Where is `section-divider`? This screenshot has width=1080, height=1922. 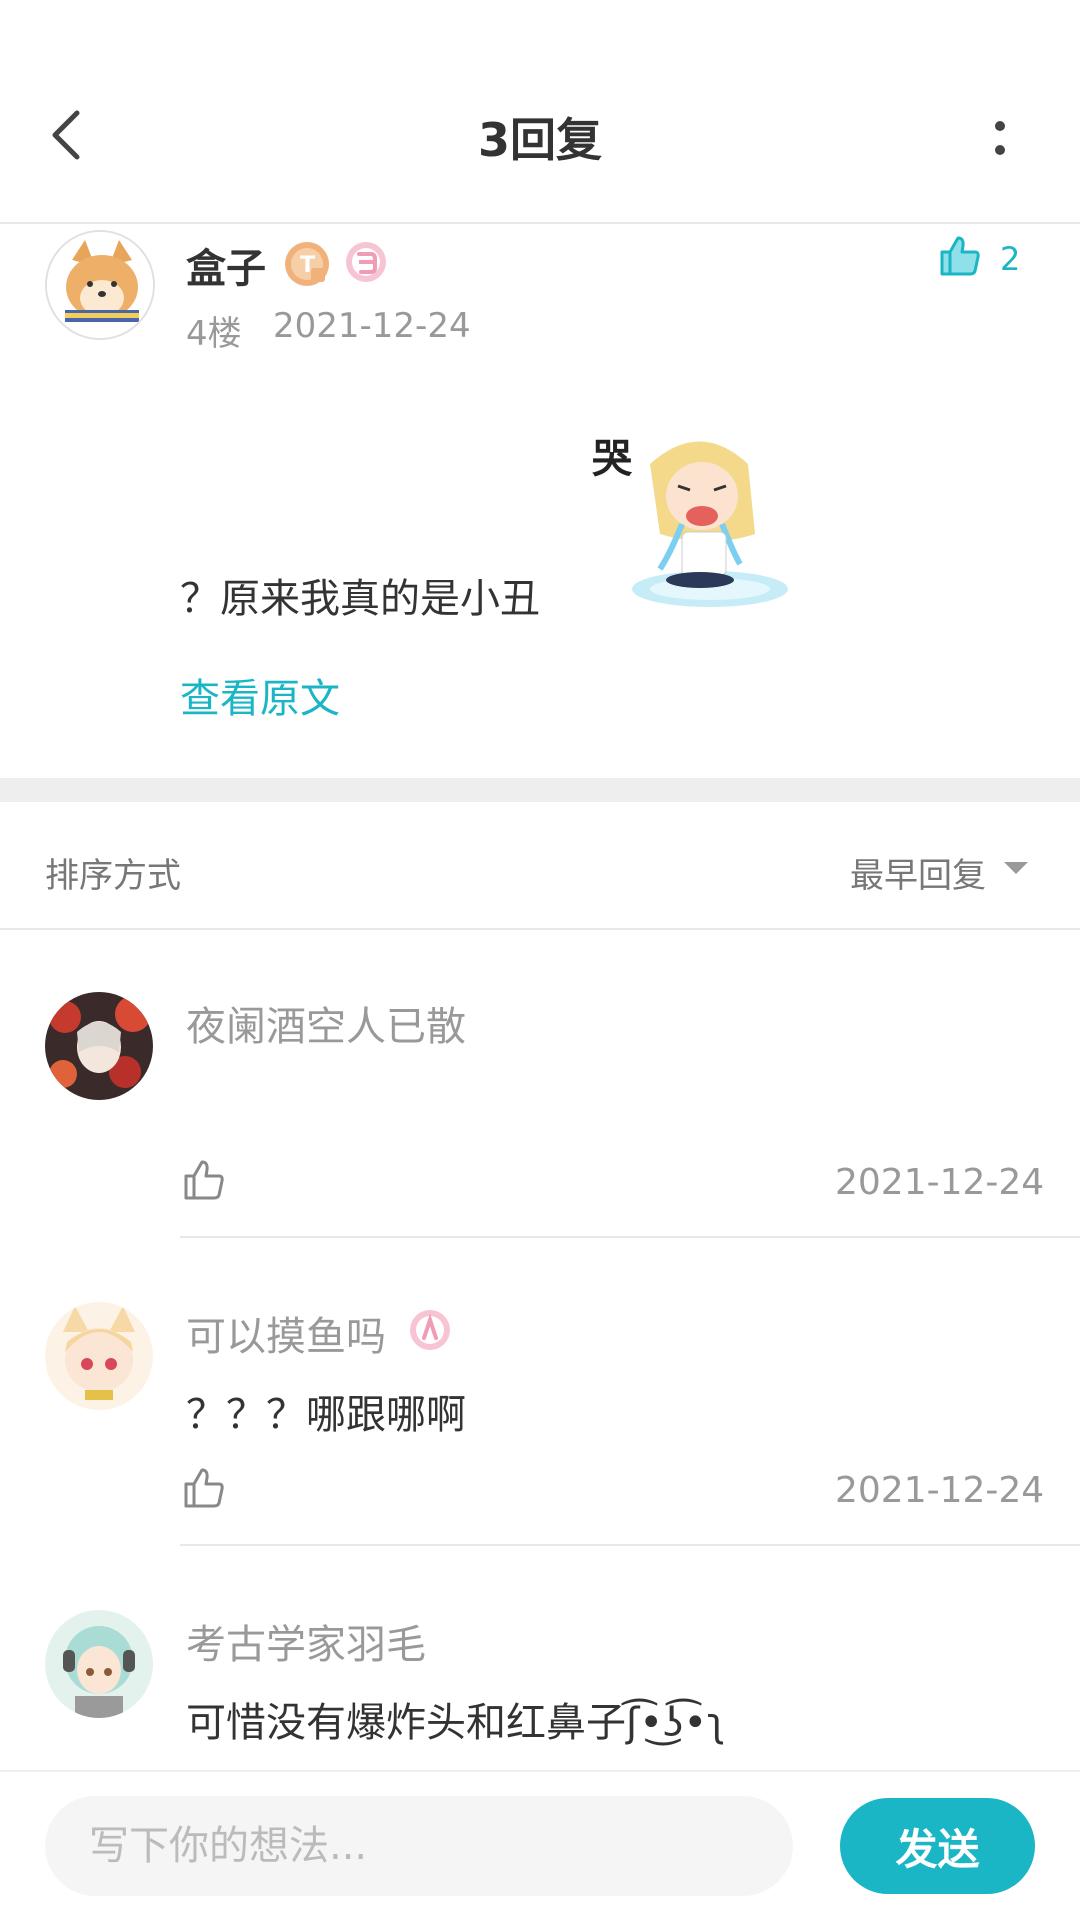 section-divider is located at coordinates (540, 790).